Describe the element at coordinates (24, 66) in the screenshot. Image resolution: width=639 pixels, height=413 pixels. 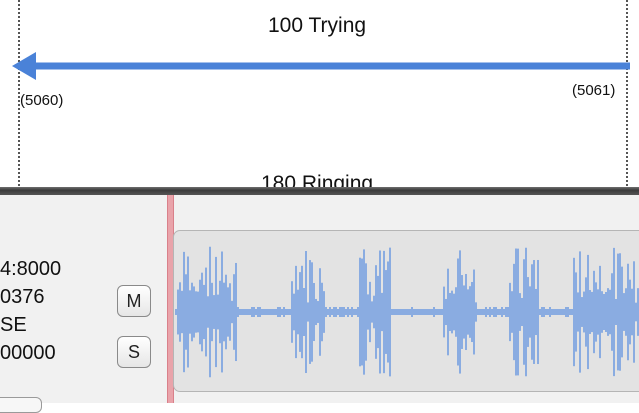
I see `arrow-head-icon` at that location.